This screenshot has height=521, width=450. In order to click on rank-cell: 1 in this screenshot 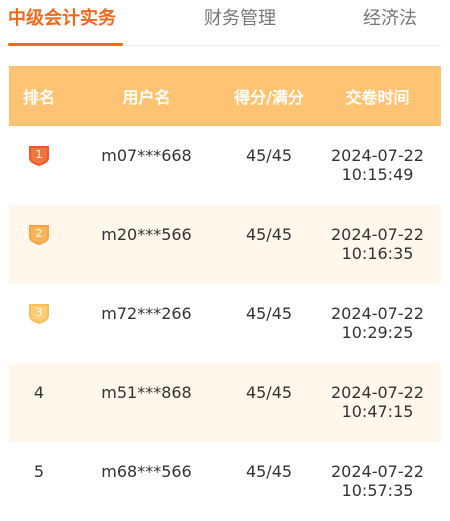, I will do `click(39, 158)`.